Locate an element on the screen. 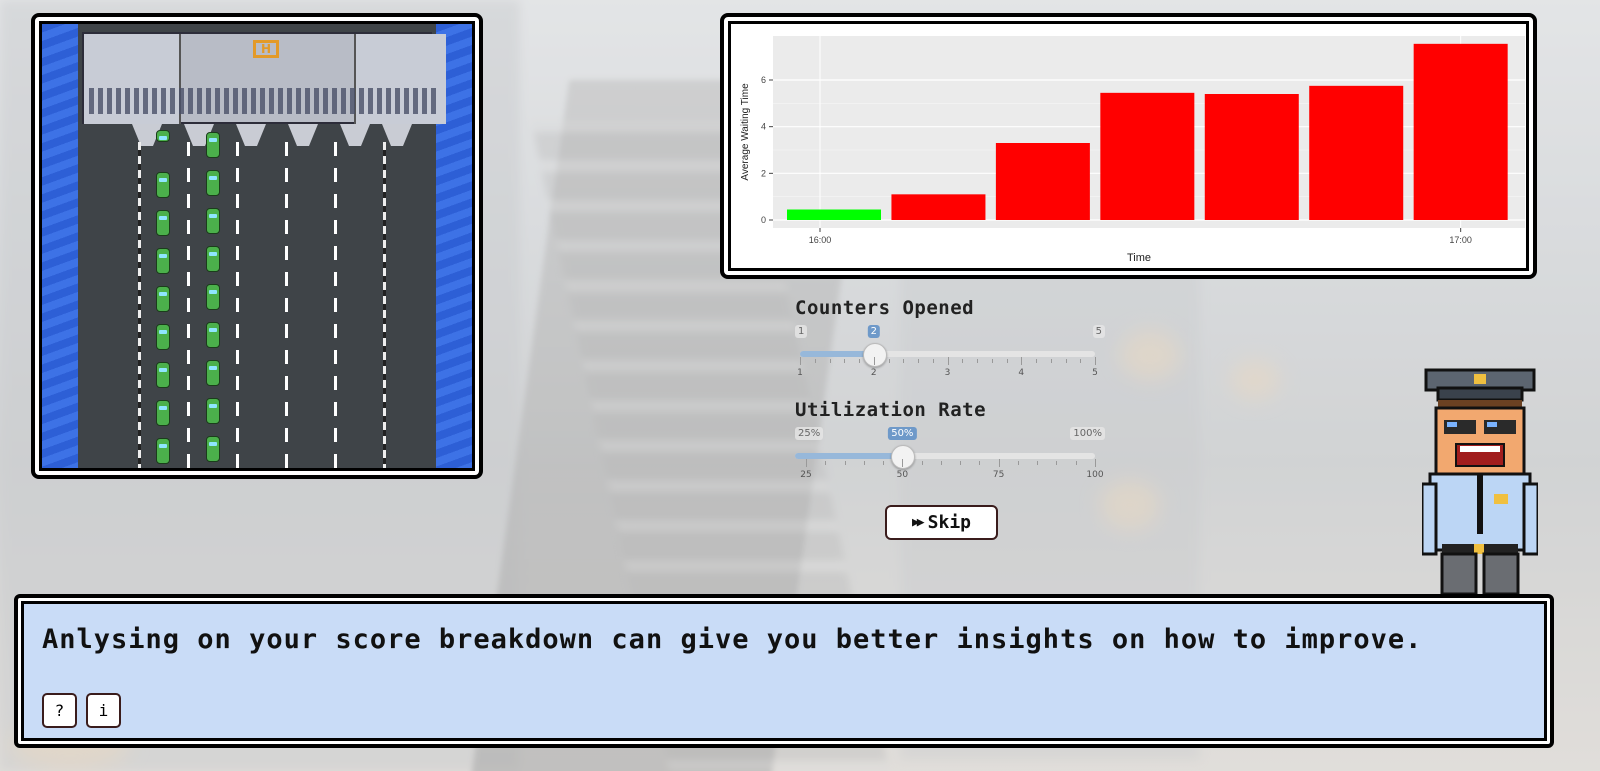  x-axis-label: Time is located at coordinates (1139, 258).